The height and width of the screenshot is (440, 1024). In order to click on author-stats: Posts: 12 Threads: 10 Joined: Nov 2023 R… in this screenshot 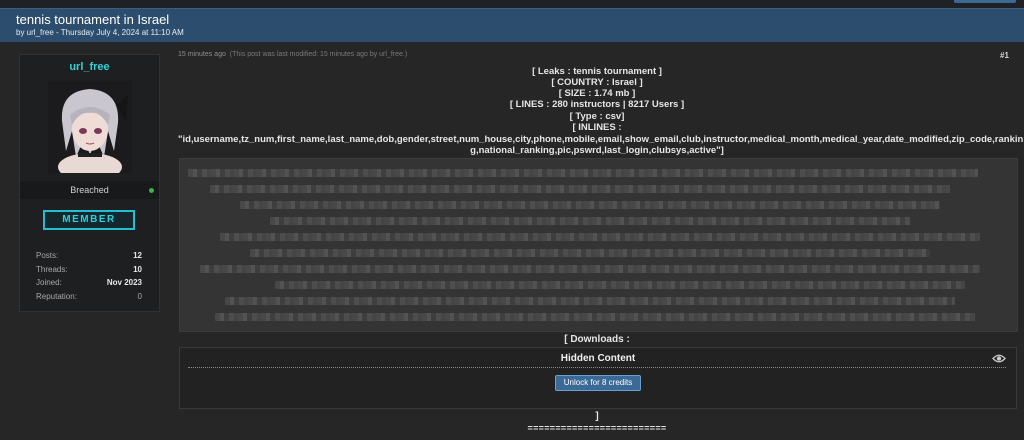, I will do `click(89, 278)`.